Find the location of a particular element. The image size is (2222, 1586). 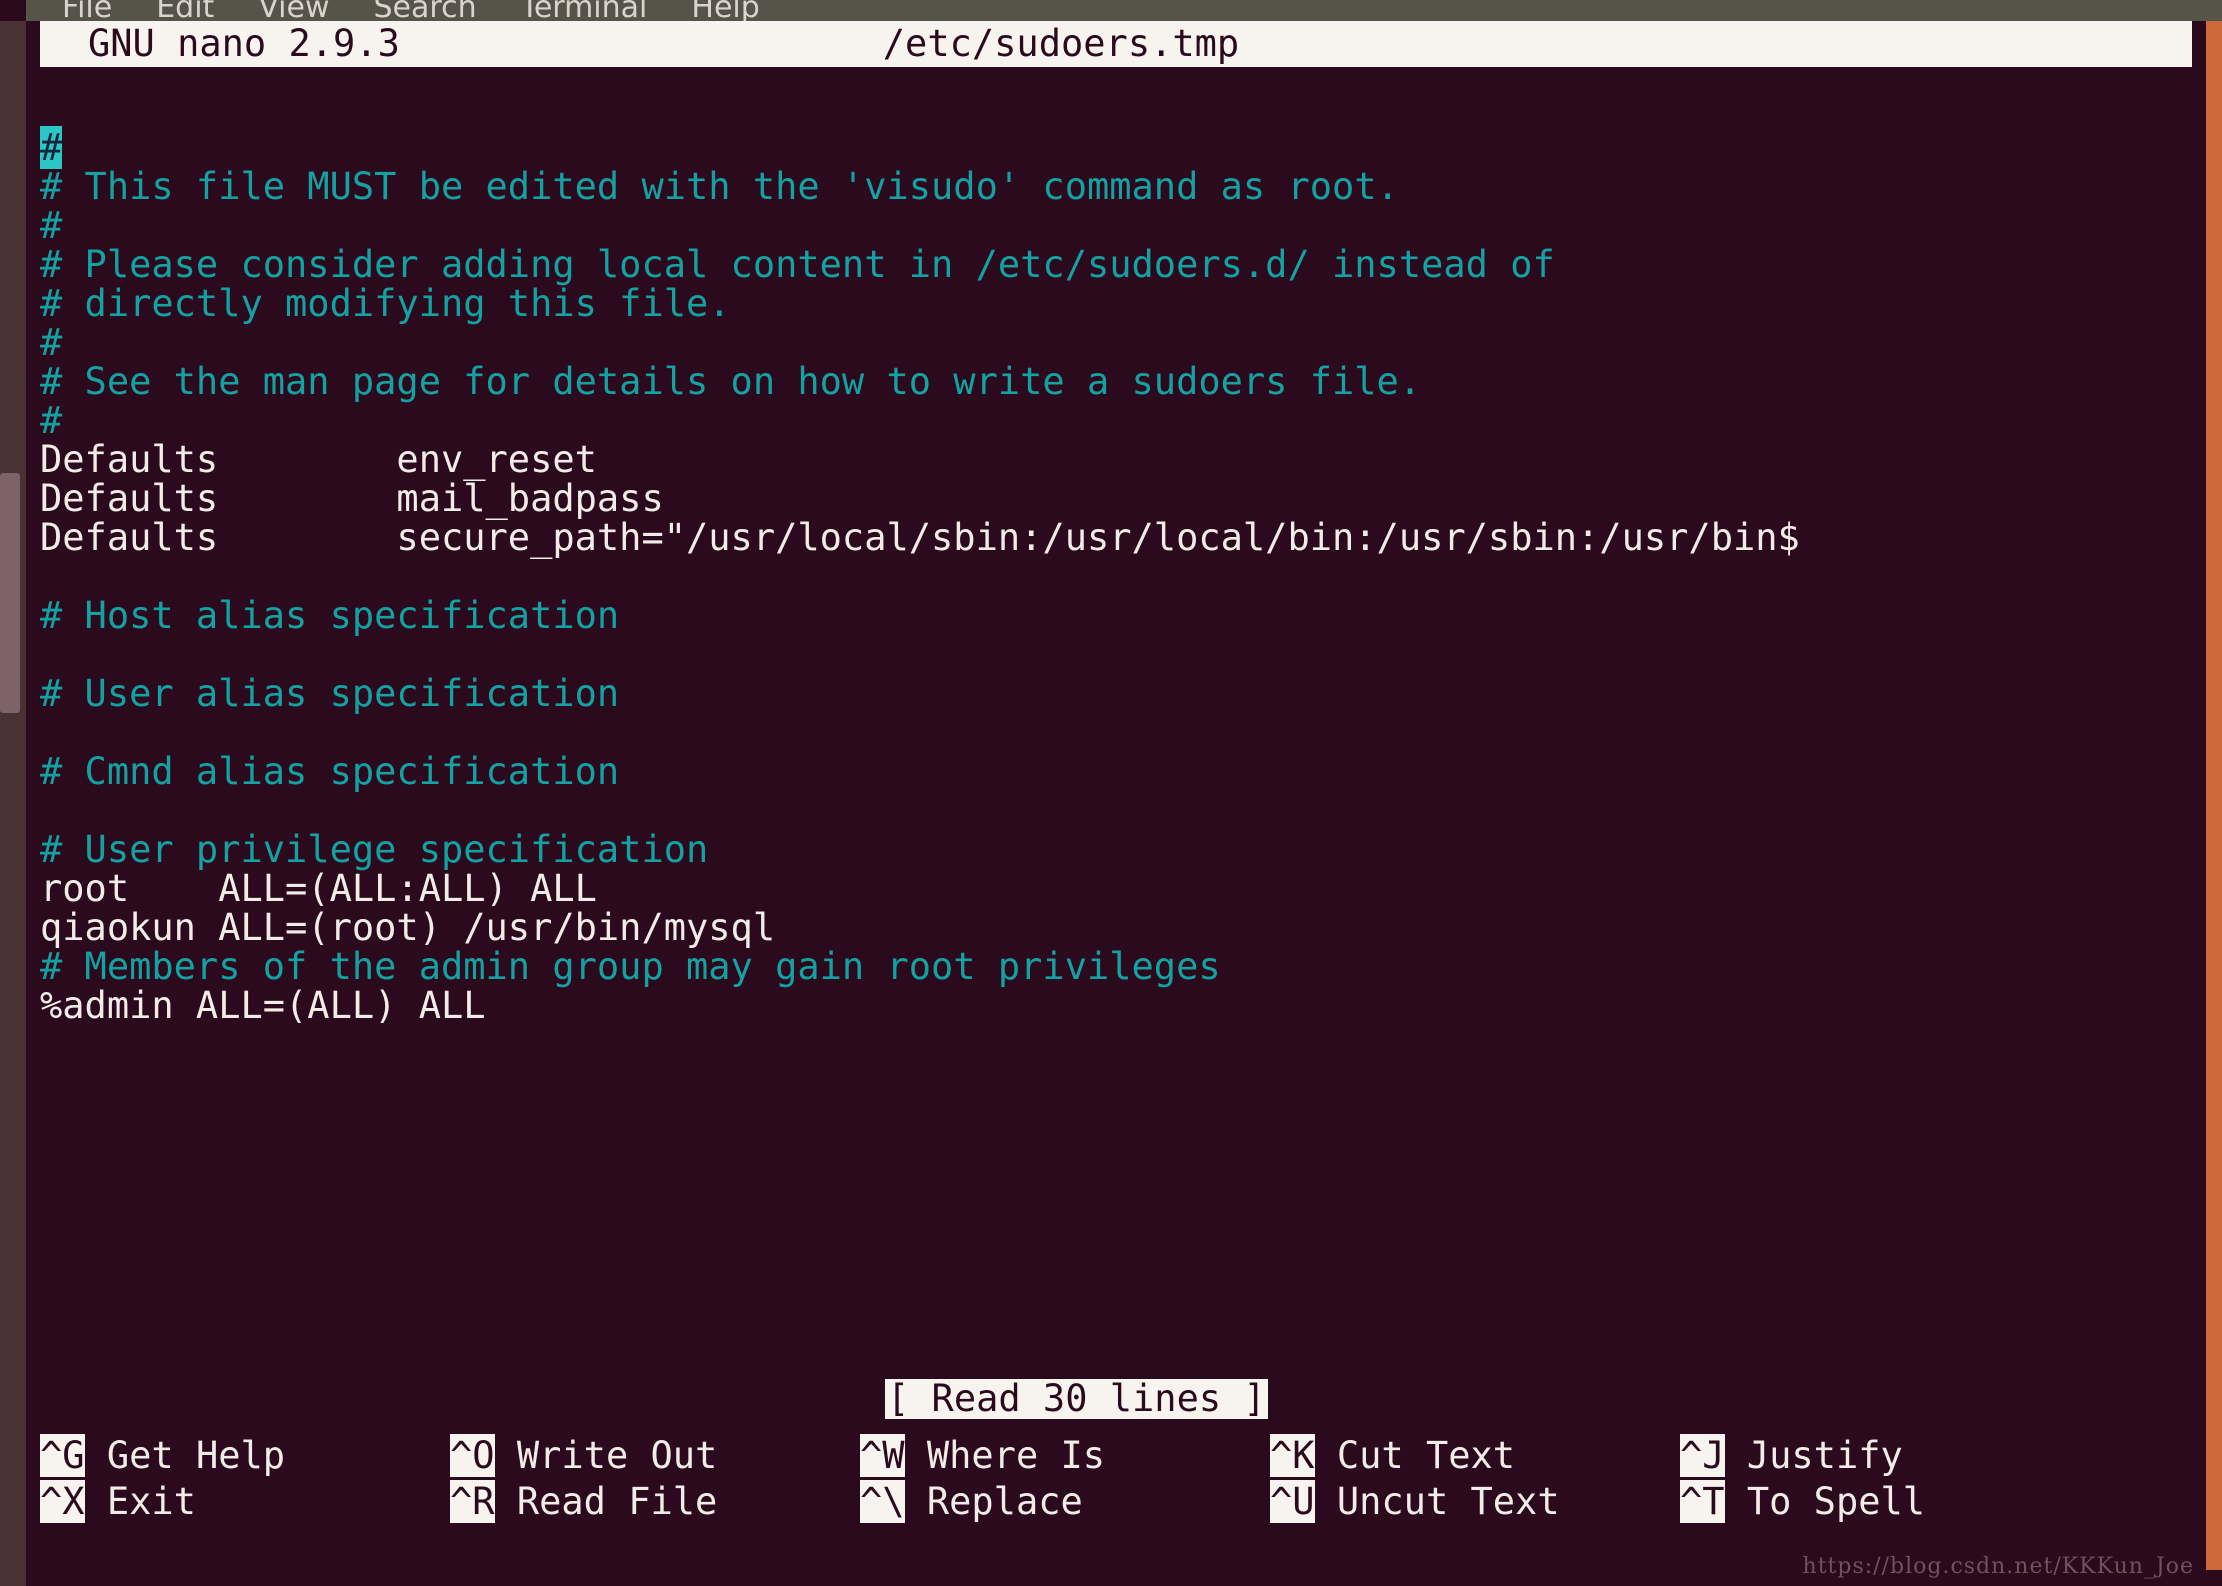

menu-item-search: Search is located at coordinates (425, 10).